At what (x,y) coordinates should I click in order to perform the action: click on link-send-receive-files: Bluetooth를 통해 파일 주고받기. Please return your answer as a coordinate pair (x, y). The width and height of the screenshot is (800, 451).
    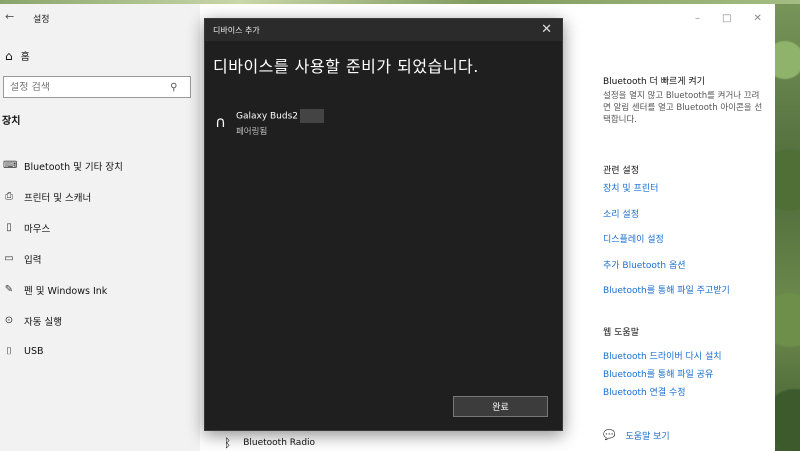
    Looking at the image, I should click on (666, 289).